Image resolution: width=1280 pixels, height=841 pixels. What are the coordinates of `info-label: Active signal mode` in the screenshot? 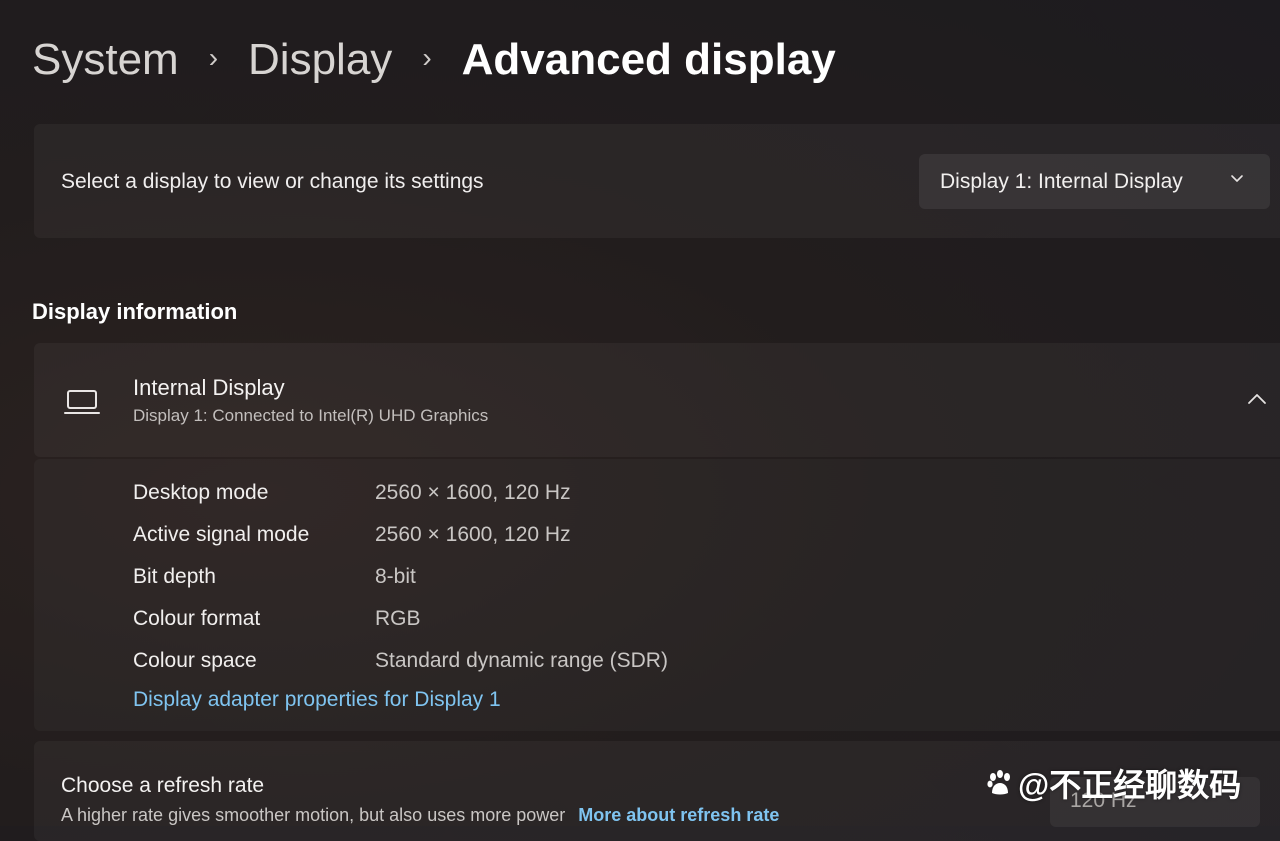 It's located at (221, 534).